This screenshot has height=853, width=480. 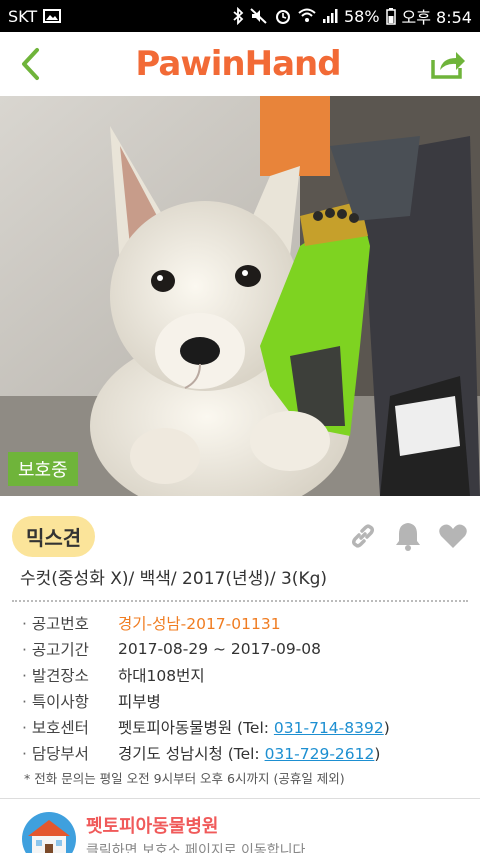 What do you see at coordinates (170, 754) in the screenshot?
I see `department-name-text: 경기도 성남시청` at bounding box center [170, 754].